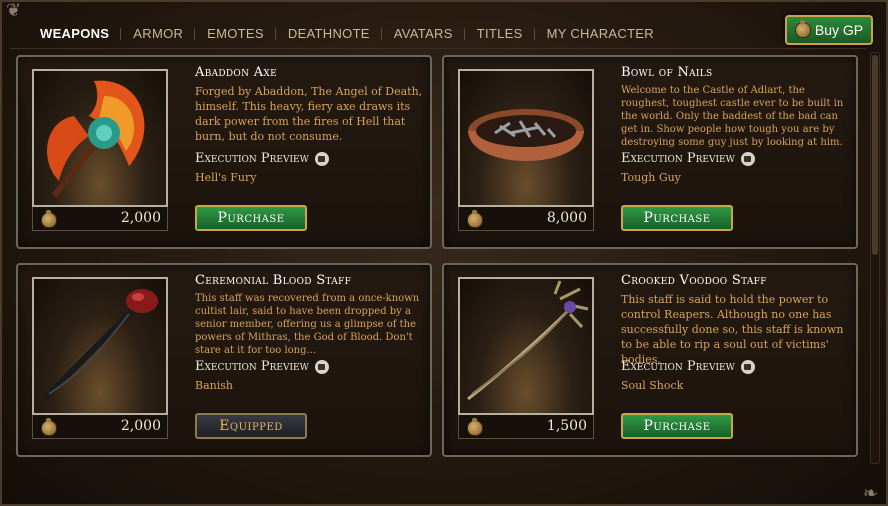 The width and height of the screenshot is (888, 506). Describe the element at coordinates (652, 385) in the screenshot. I see `execution-name: Soul Shock` at that location.